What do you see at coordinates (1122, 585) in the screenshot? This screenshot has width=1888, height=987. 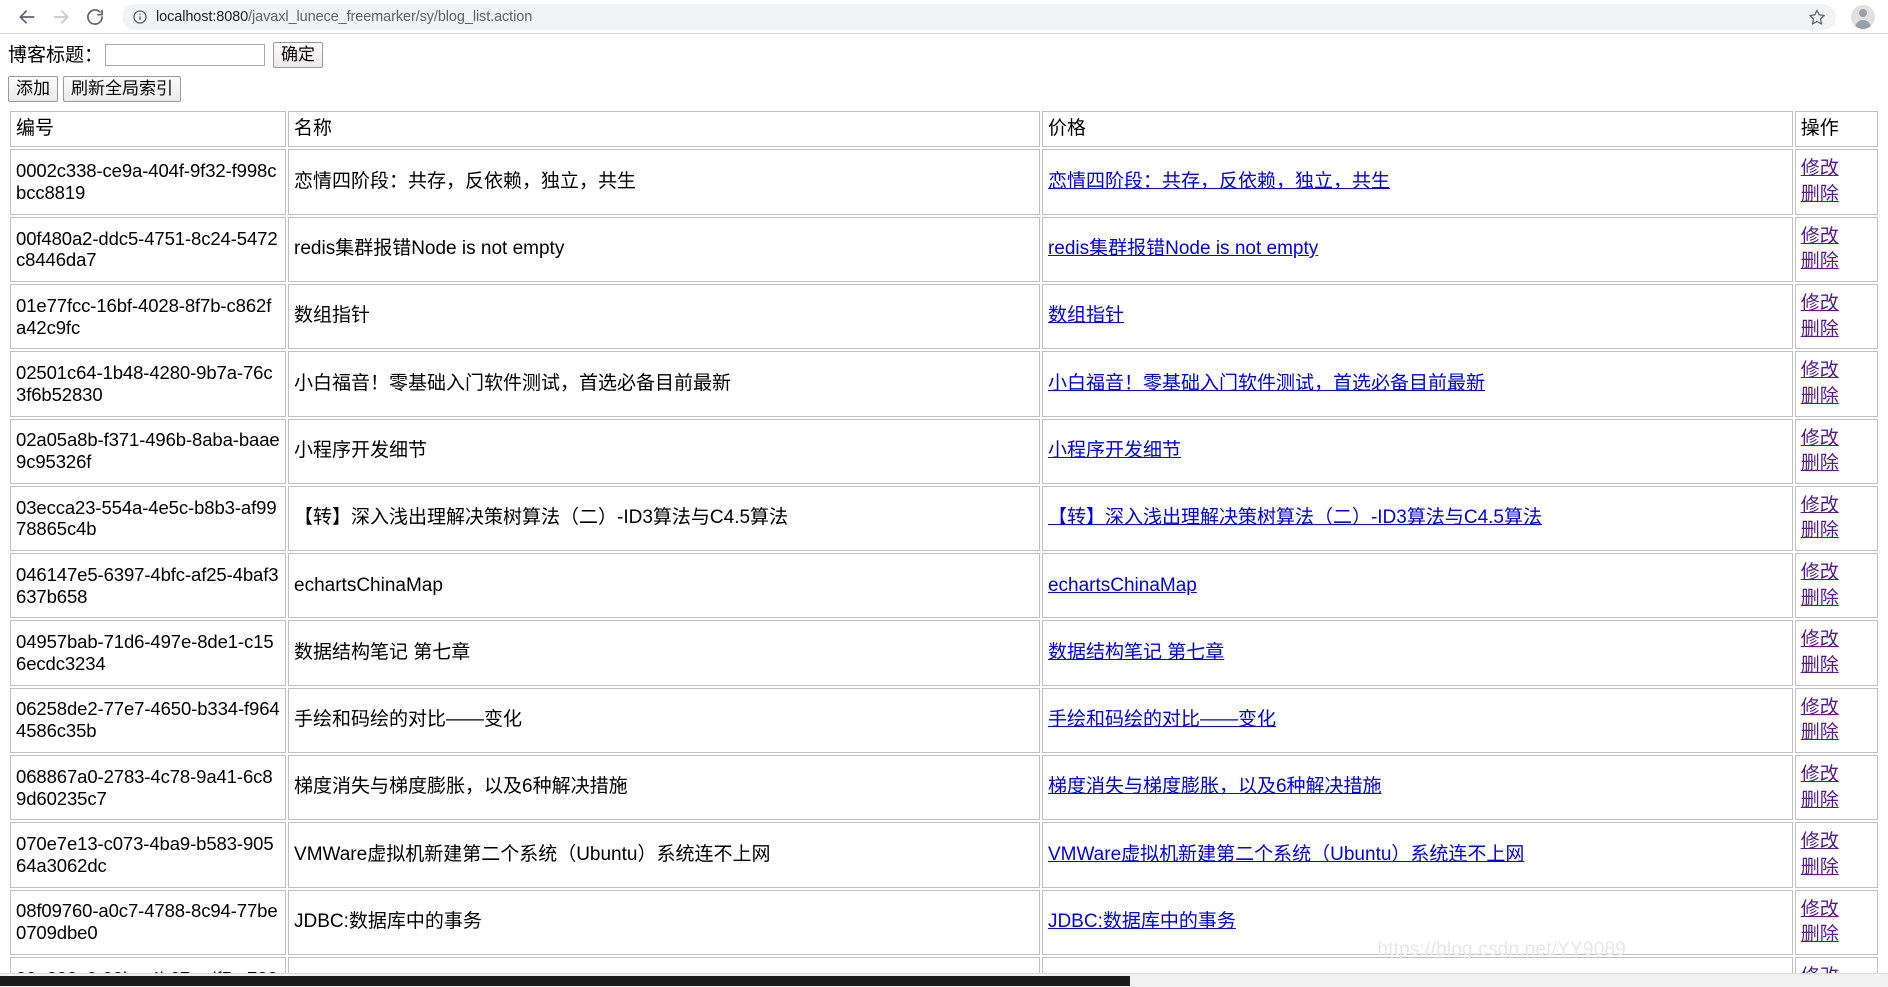 I see `blog-detail-link: echartsChinaMap` at bounding box center [1122, 585].